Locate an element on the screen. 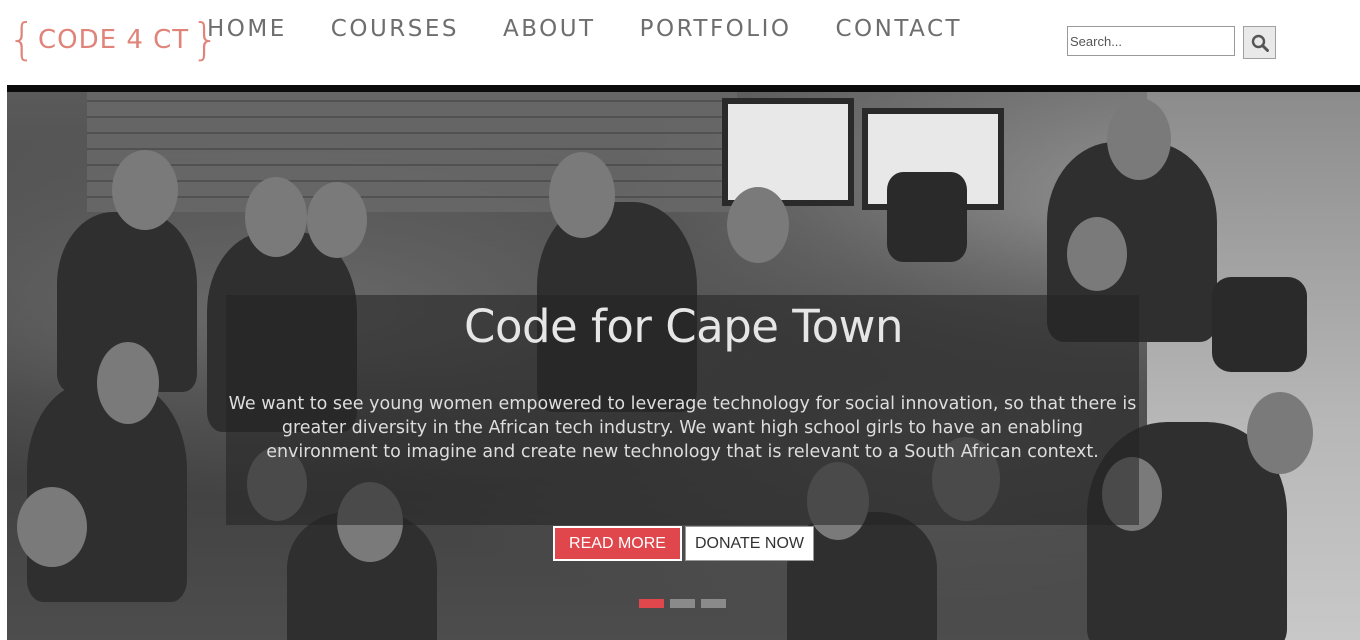 This screenshot has width=1360, height=640. nav-contact: CONTACT is located at coordinates (898, 29).